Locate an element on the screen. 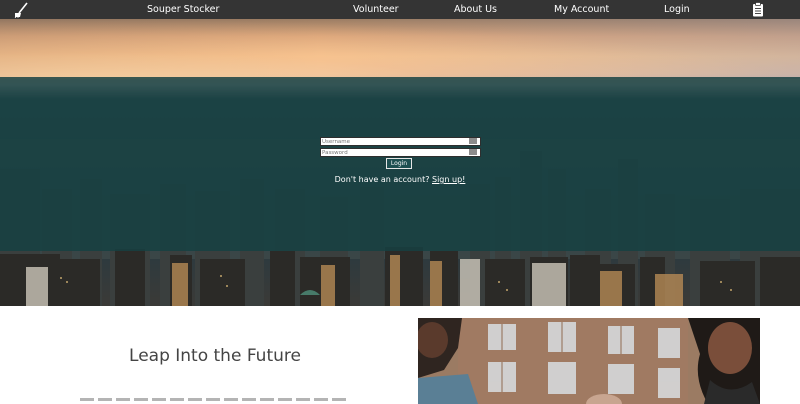  people-photo is located at coordinates (589, 361).